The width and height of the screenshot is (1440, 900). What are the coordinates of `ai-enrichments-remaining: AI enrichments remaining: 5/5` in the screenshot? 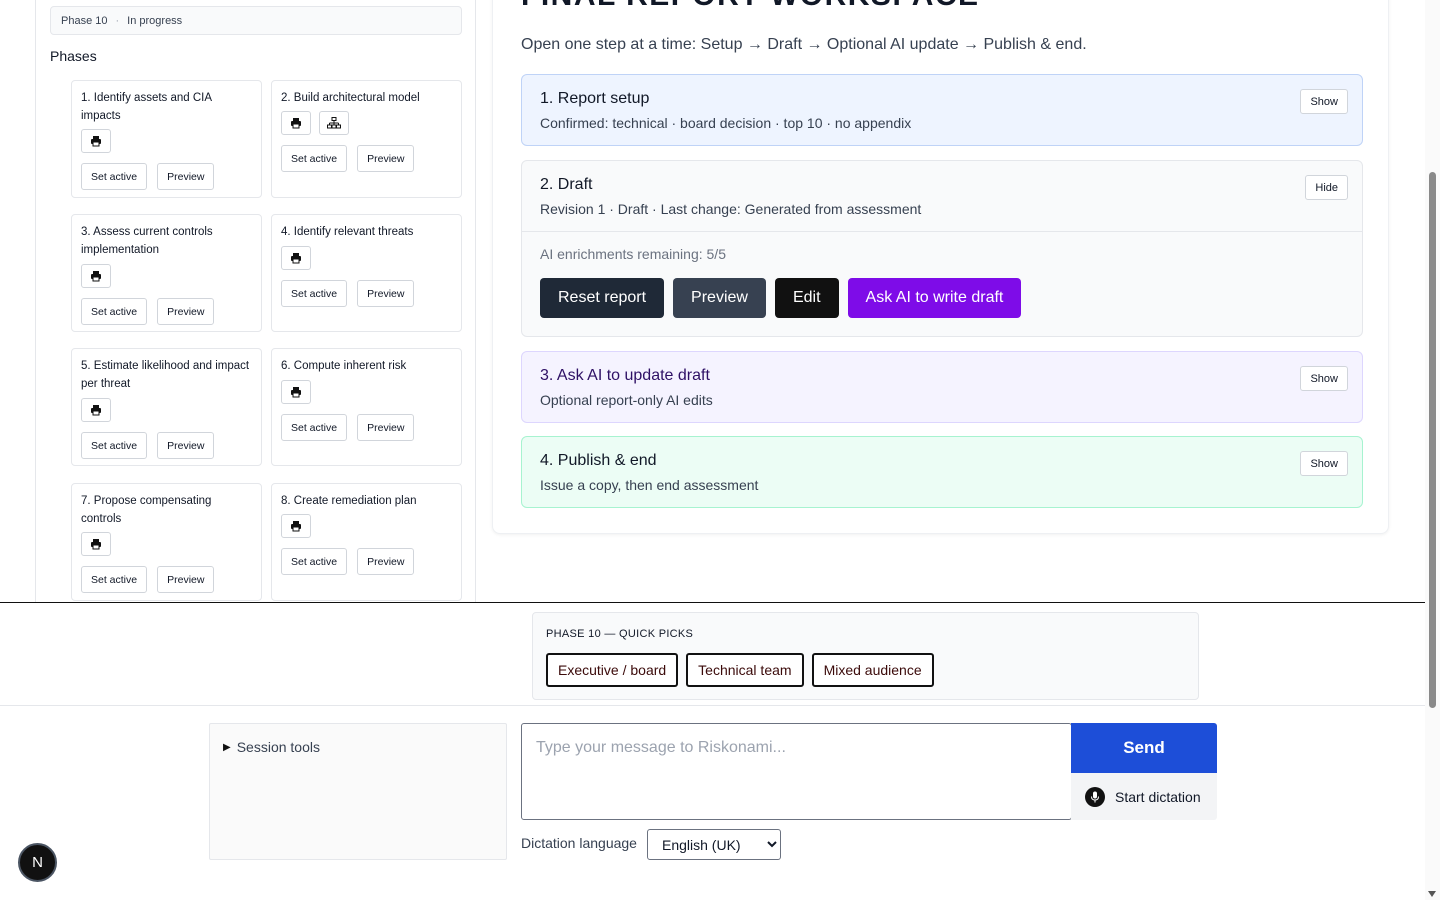 It's located at (633, 254).